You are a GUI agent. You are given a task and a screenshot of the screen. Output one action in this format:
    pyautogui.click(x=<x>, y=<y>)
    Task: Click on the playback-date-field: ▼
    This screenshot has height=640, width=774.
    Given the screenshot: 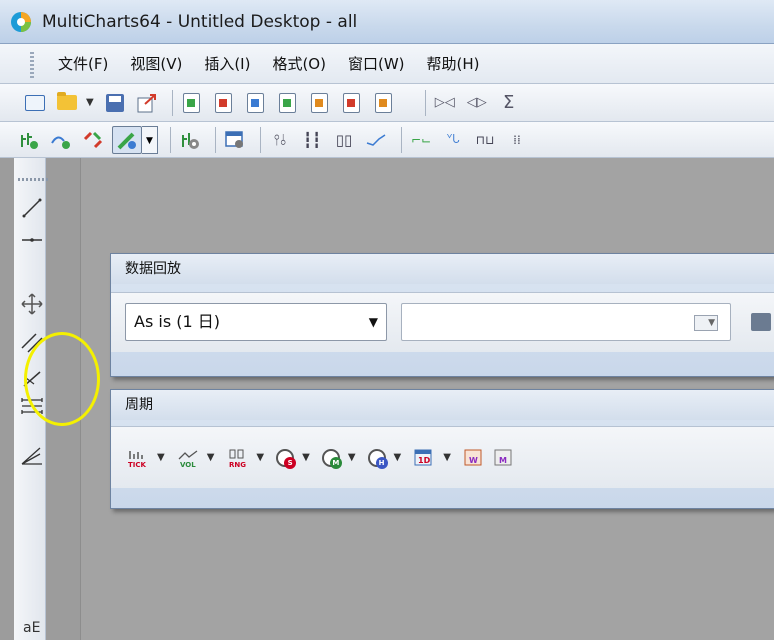 What is the action you would take?
    pyautogui.click(x=566, y=322)
    